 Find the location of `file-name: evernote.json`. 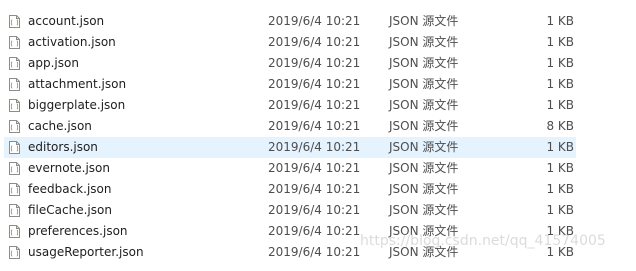

file-name: evernote.json is located at coordinates (69, 168).